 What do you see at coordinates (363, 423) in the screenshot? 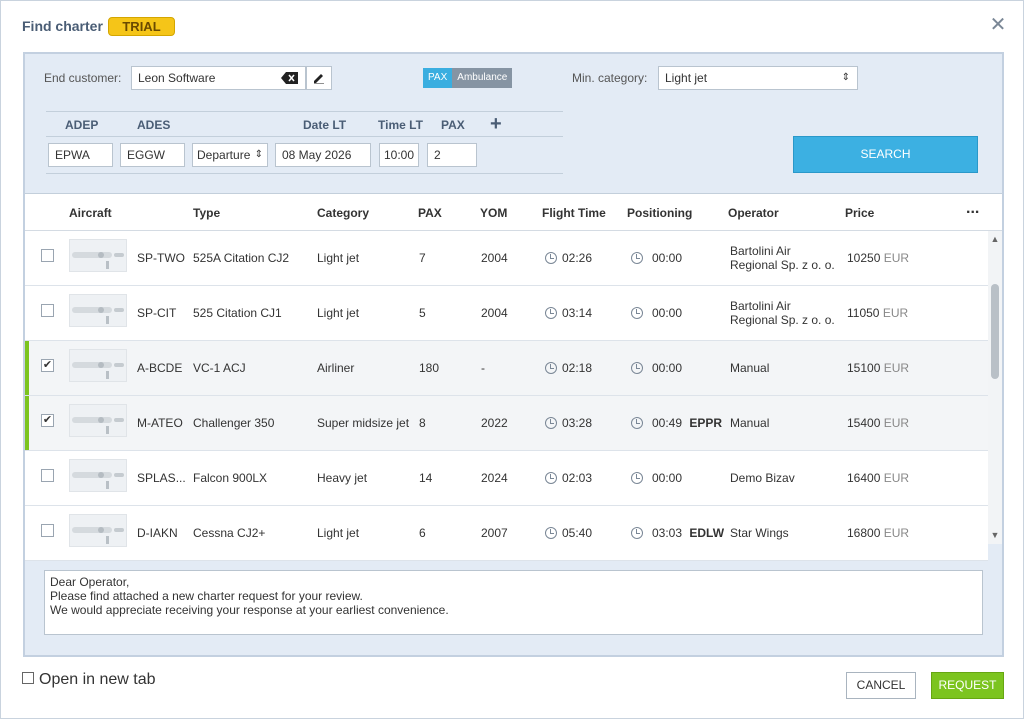
I see `aircraft-category: Super midsize jet` at bounding box center [363, 423].